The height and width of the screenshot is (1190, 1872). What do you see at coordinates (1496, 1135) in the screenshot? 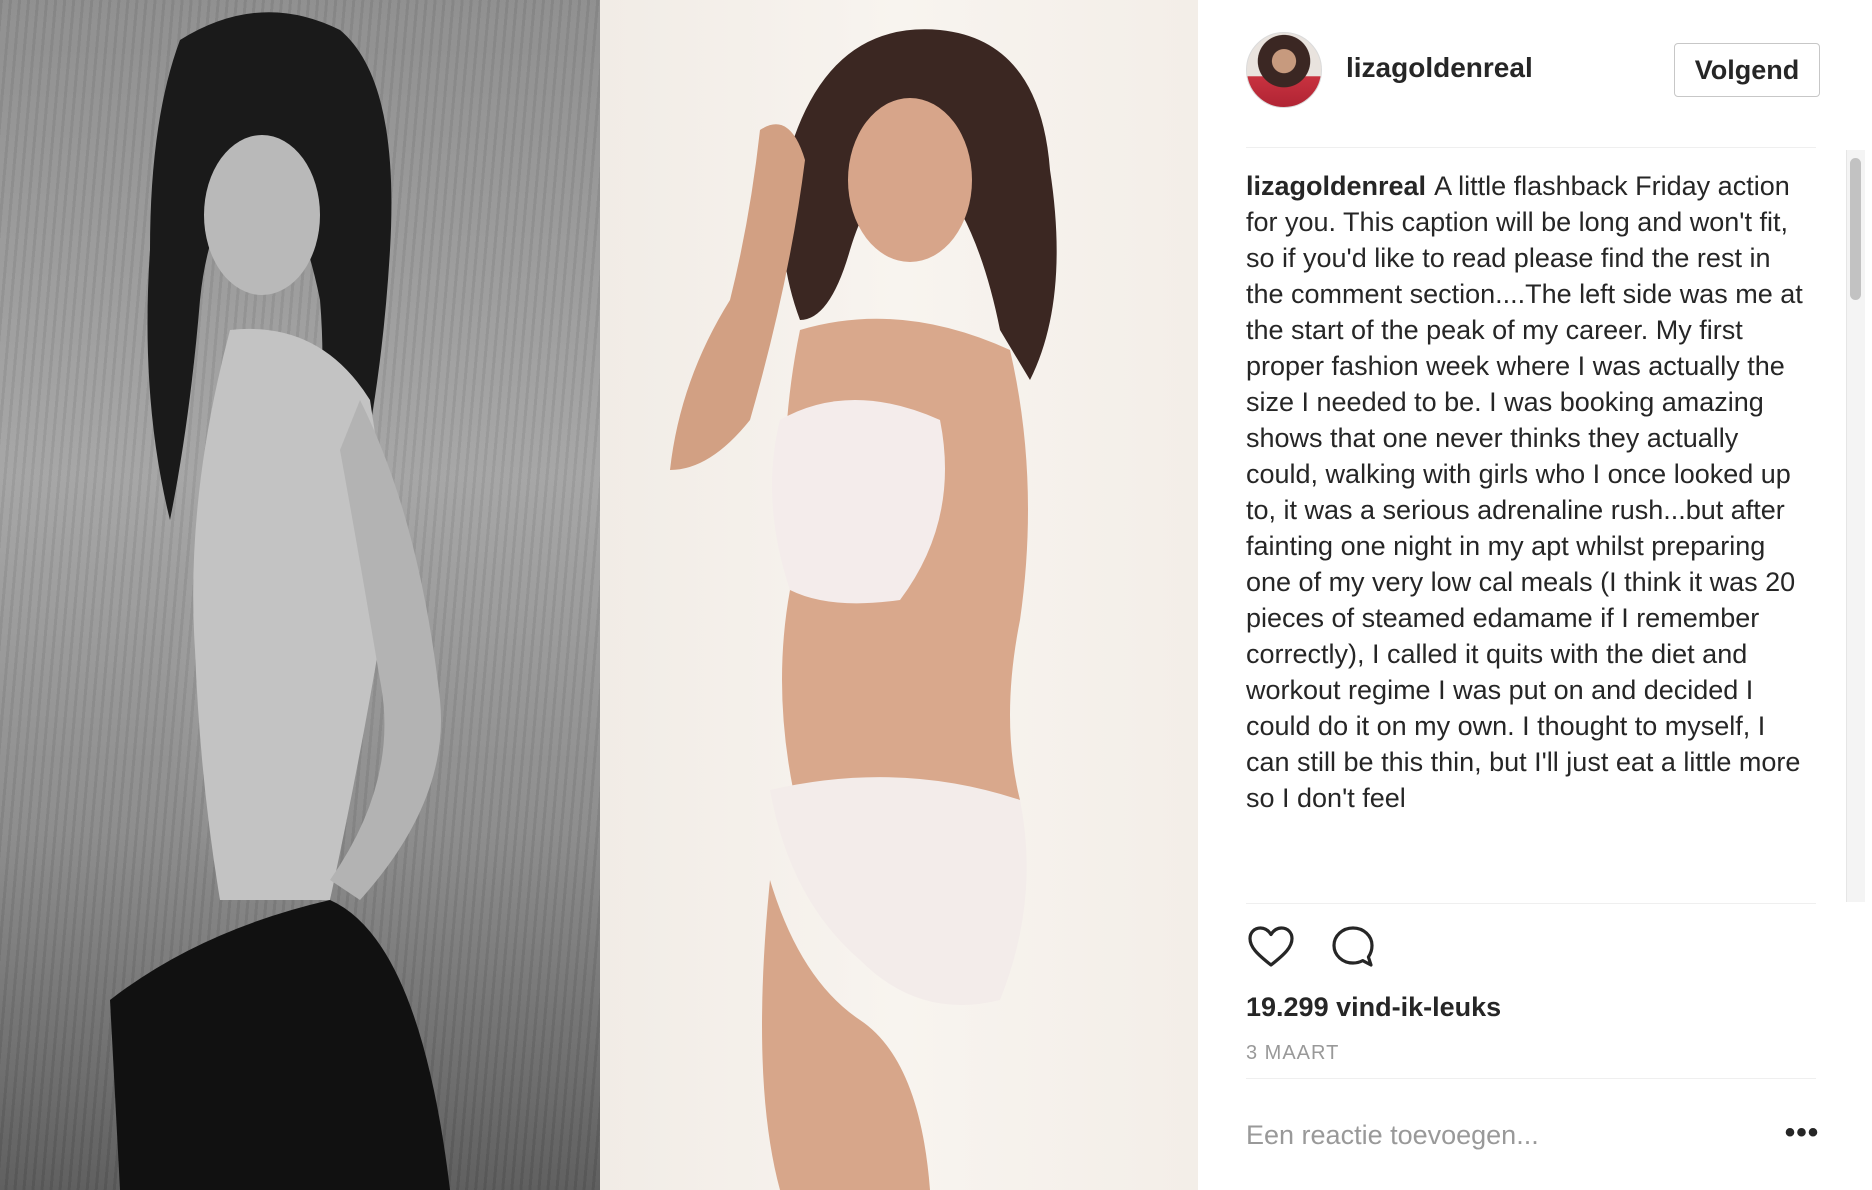
I see `comment-input` at bounding box center [1496, 1135].